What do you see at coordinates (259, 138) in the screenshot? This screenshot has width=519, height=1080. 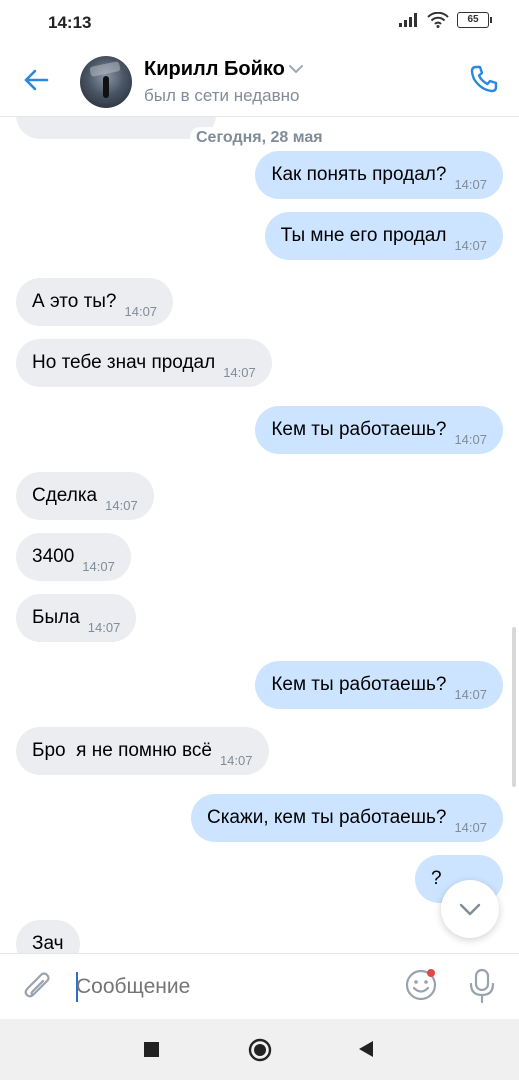 I see `date-separator: Сегодня, 28 мая` at bounding box center [259, 138].